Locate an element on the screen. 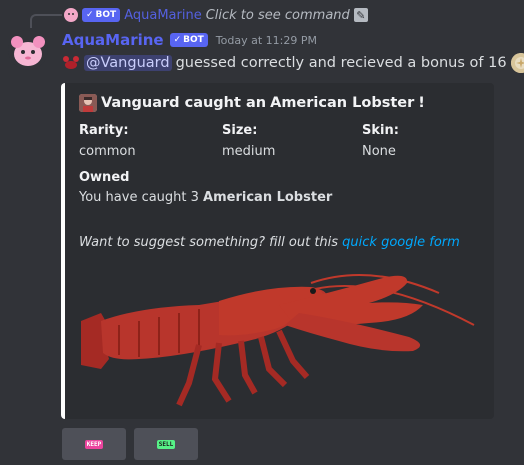 The image size is (524, 465). reply-connector is located at coordinates (46, 21).